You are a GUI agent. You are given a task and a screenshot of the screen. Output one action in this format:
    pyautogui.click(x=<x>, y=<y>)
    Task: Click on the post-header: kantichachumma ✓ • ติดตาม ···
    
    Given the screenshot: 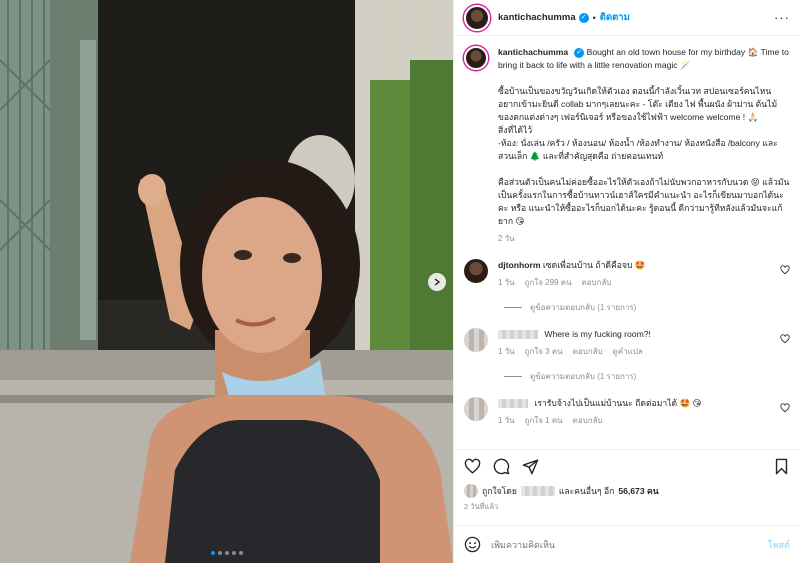 What is the action you would take?
    pyautogui.click(x=627, y=18)
    